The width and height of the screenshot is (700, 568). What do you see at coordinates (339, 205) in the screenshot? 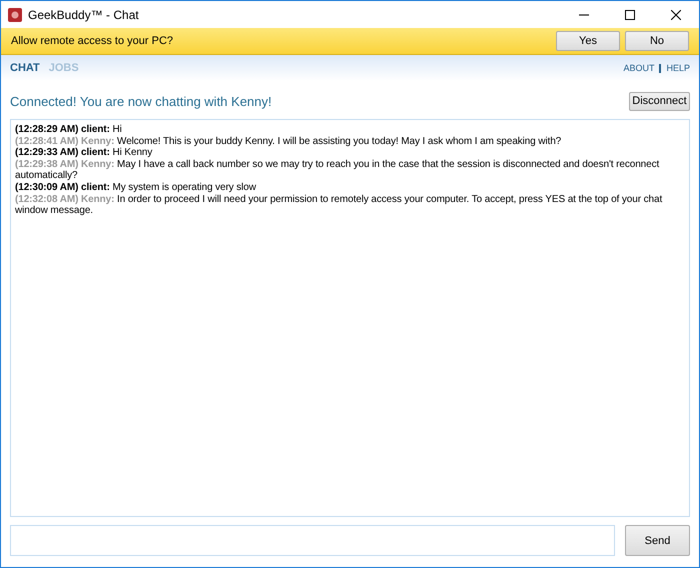
I see `chat-message: (12:32:08 AM) Kenny: In order to proceed I will need your permission to remotely access your computer. To accept, press YES at the top of your chat window message.` at bounding box center [339, 205].